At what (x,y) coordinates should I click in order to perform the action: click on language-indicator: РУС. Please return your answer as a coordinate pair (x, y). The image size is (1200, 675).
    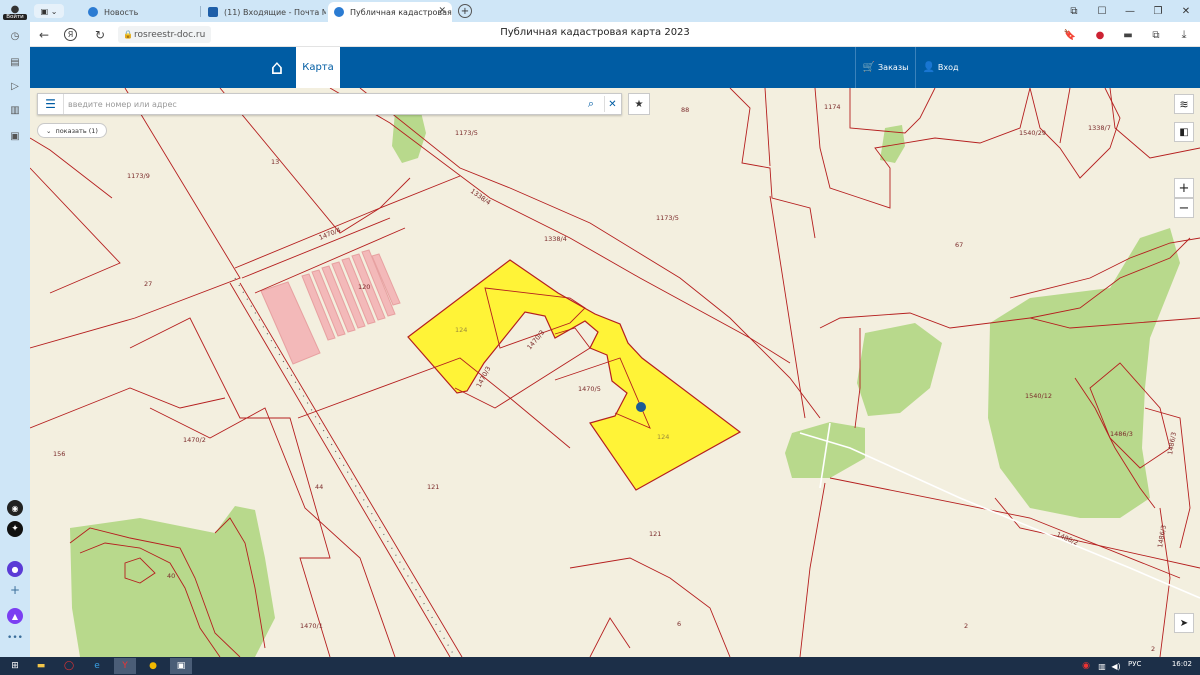
    Looking at the image, I should click on (1134, 664).